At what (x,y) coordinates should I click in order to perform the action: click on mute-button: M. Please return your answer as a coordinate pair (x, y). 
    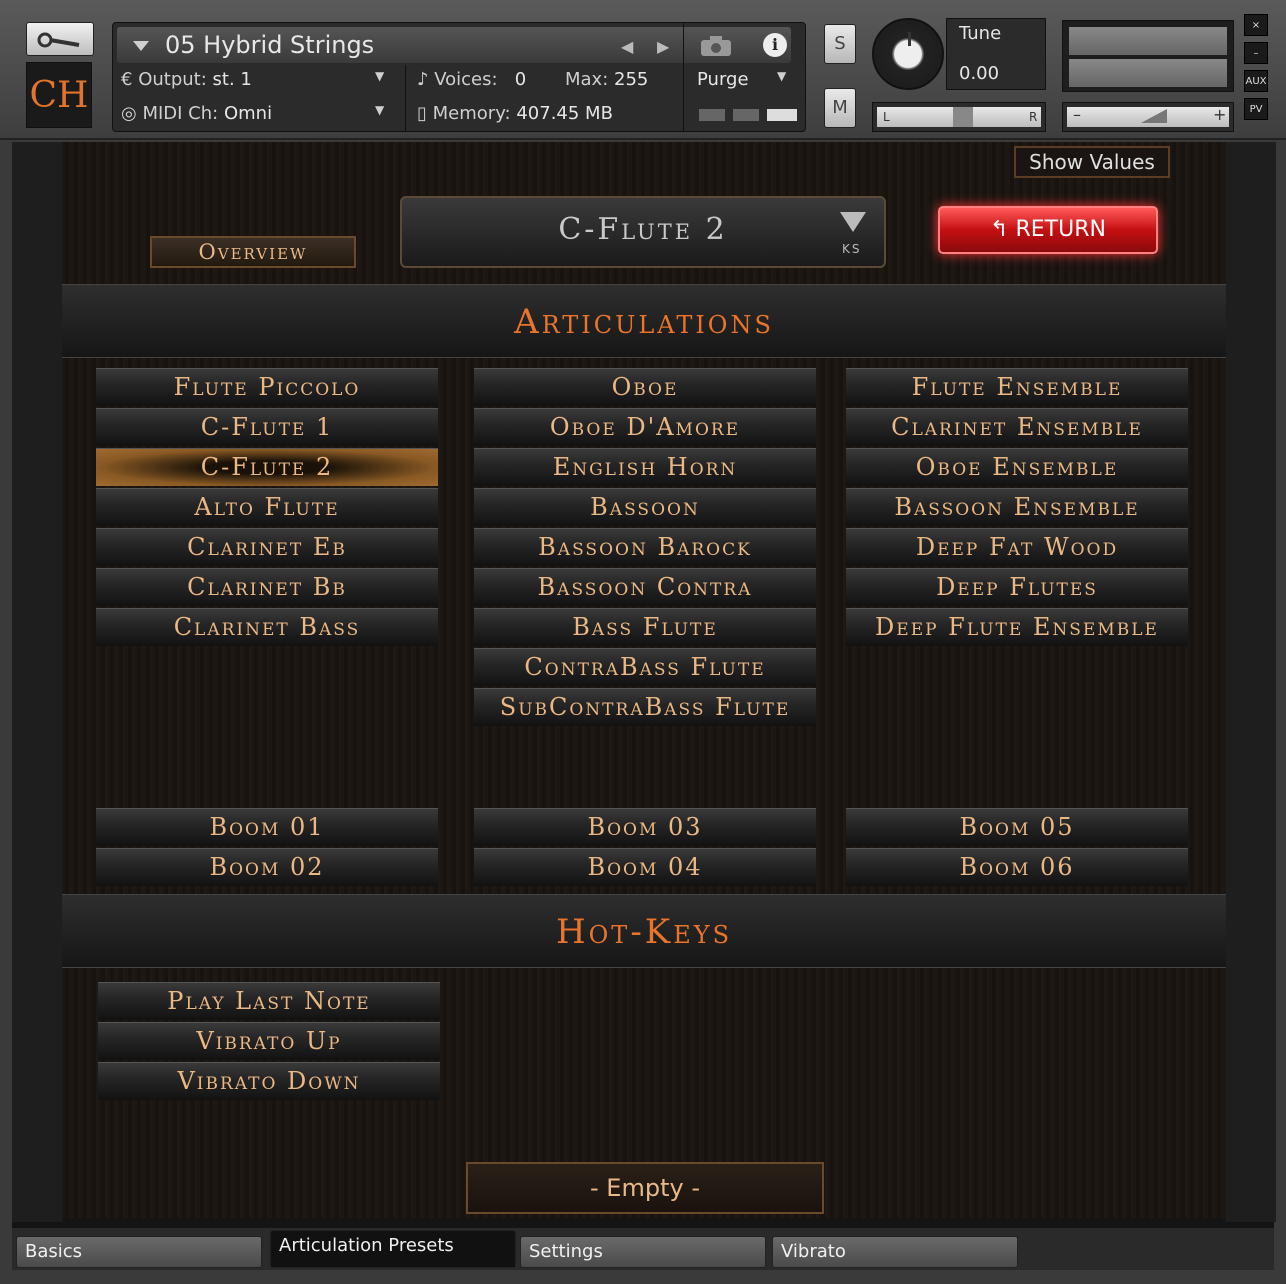
    Looking at the image, I should click on (840, 108).